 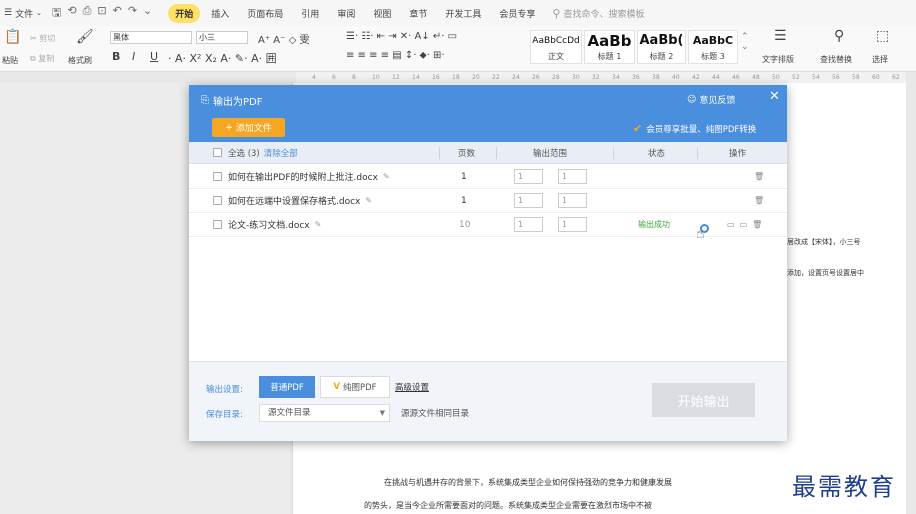 I want to click on save-dir-select: 源文件目录 ▼, so click(x=324, y=413).